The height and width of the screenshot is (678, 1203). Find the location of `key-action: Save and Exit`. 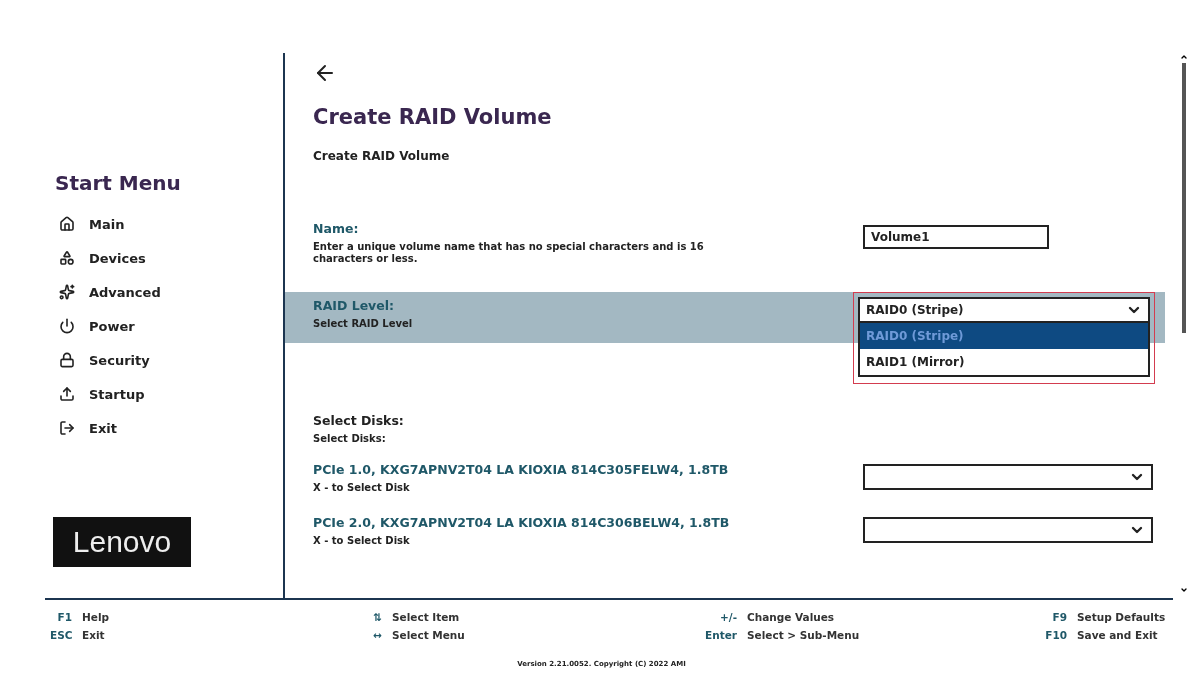

key-action: Save and Exit is located at coordinates (1117, 635).